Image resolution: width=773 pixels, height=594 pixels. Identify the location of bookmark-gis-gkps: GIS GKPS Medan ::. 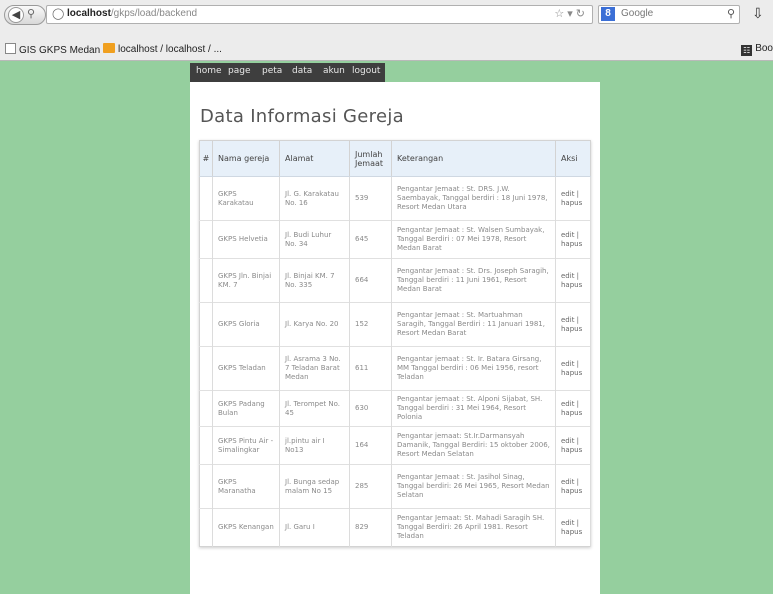
(56, 49).